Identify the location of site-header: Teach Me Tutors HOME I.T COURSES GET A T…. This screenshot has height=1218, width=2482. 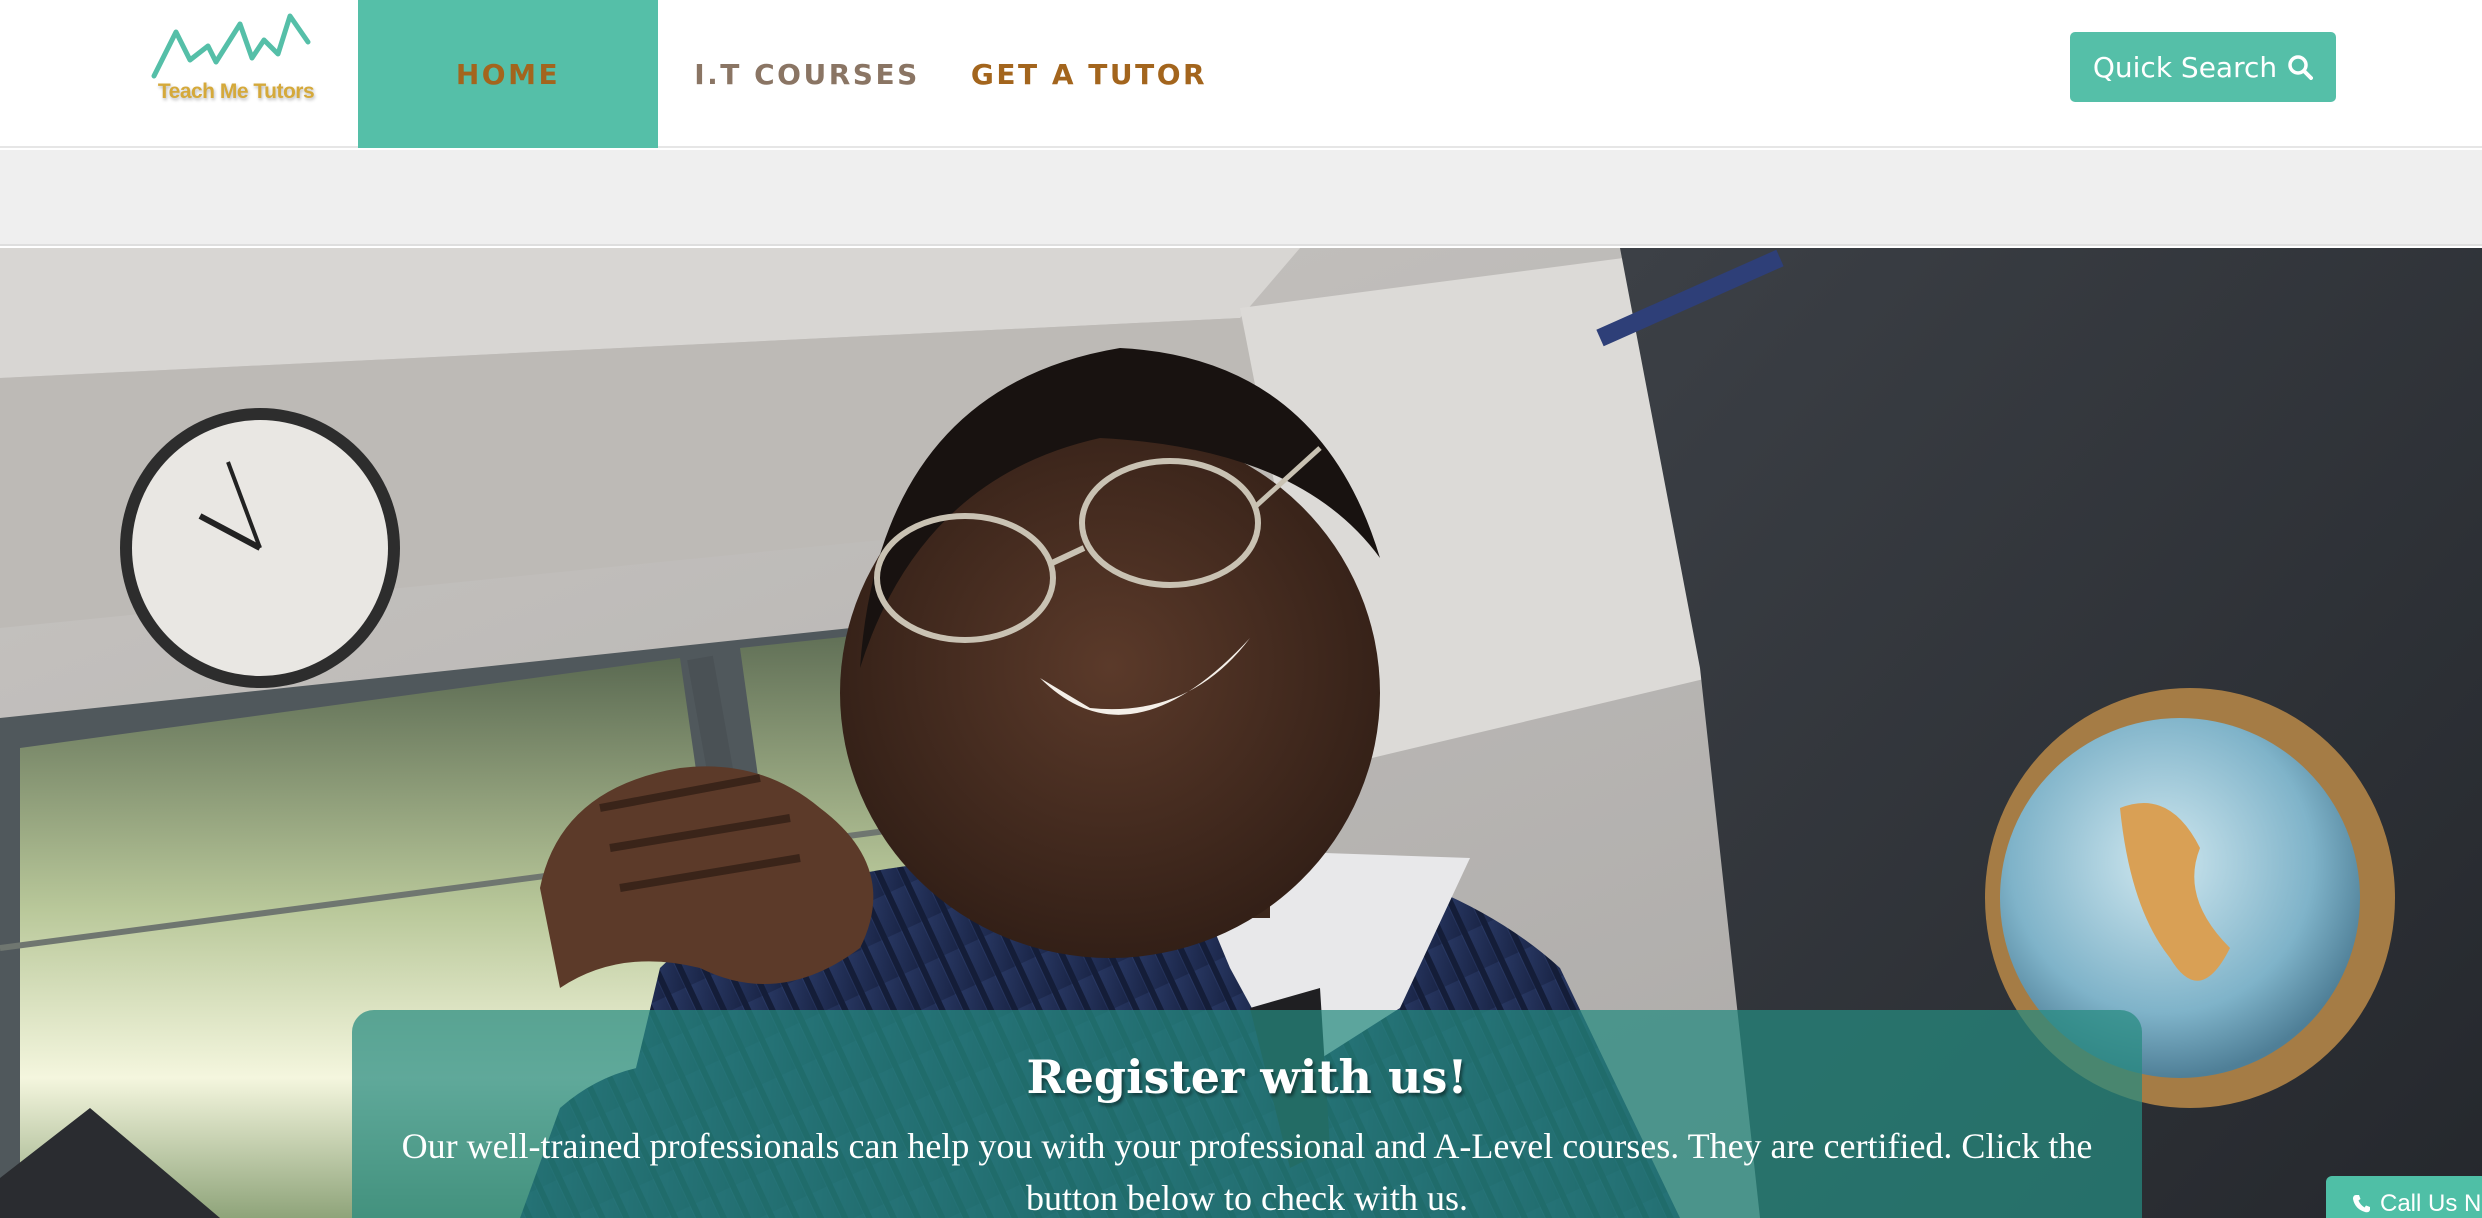
(1241, 74).